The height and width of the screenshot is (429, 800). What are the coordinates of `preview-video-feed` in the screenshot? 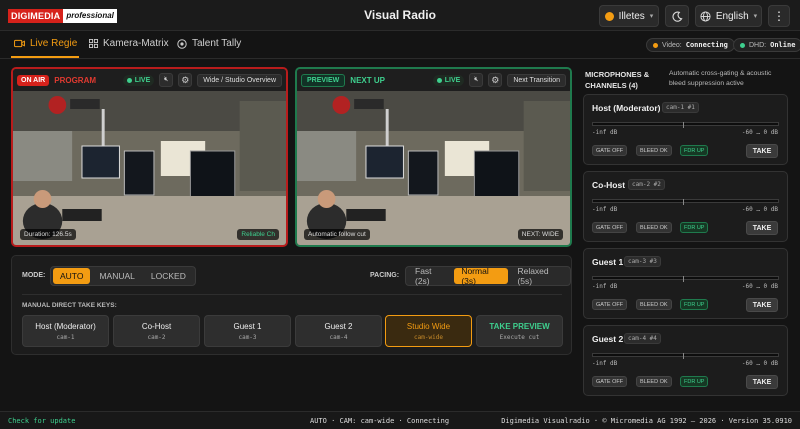 It's located at (433, 168).